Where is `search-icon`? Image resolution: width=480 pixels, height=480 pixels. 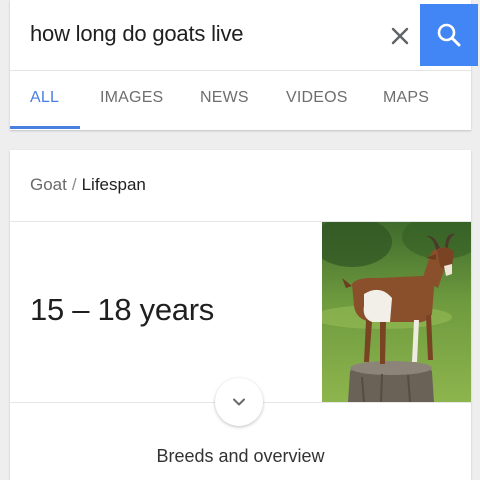 search-icon is located at coordinates (449, 35).